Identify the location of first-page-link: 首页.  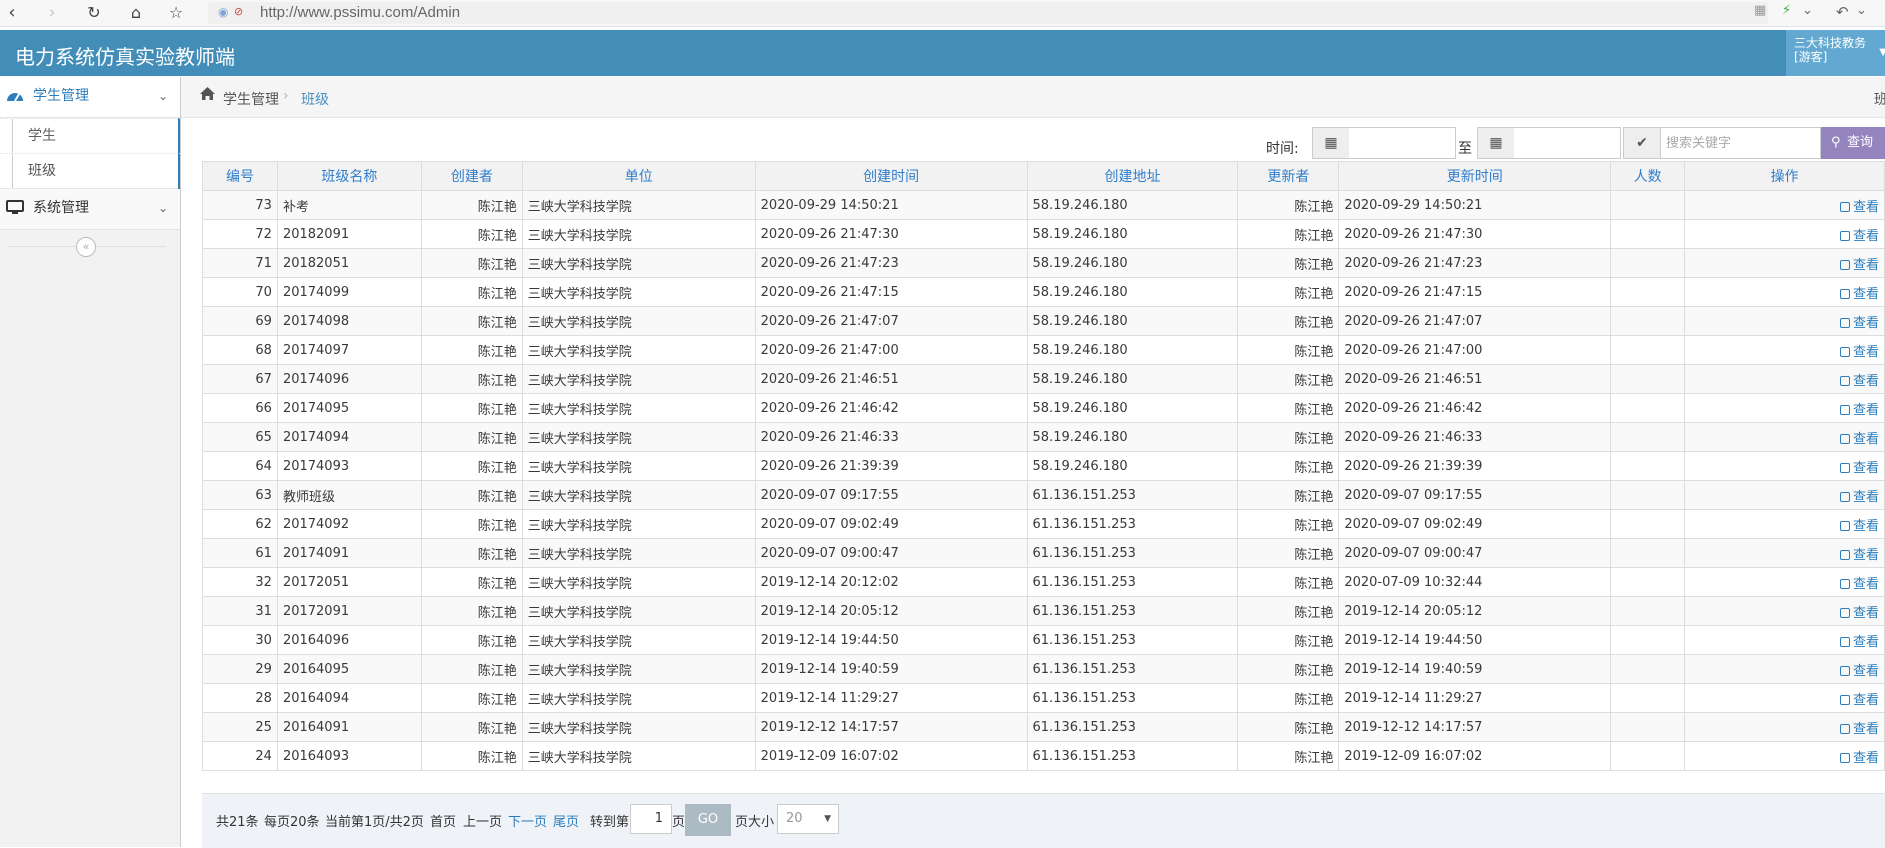
(443, 820).